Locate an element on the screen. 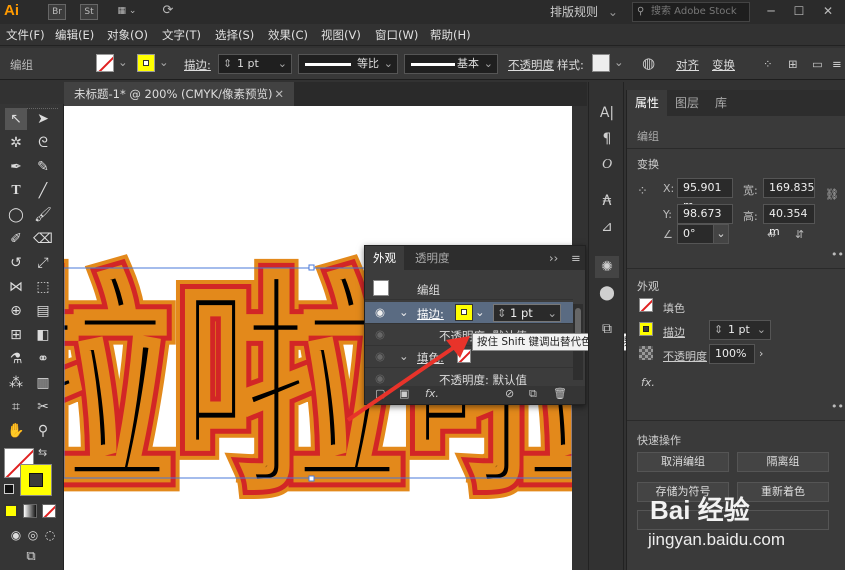  props-opacity-label: 不透明度 is located at coordinates (685, 356).